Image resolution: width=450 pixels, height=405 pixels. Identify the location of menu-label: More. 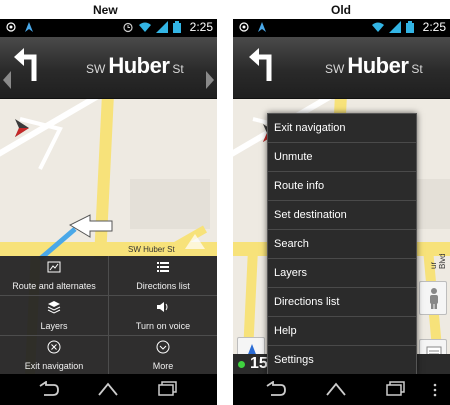
(163, 366).